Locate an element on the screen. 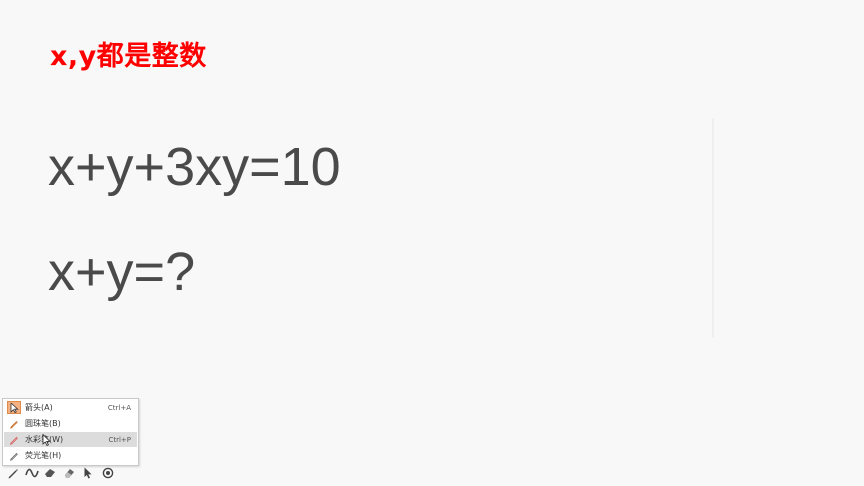 The width and height of the screenshot is (864, 486). eraser-icon is located at coordinates (69, 473).